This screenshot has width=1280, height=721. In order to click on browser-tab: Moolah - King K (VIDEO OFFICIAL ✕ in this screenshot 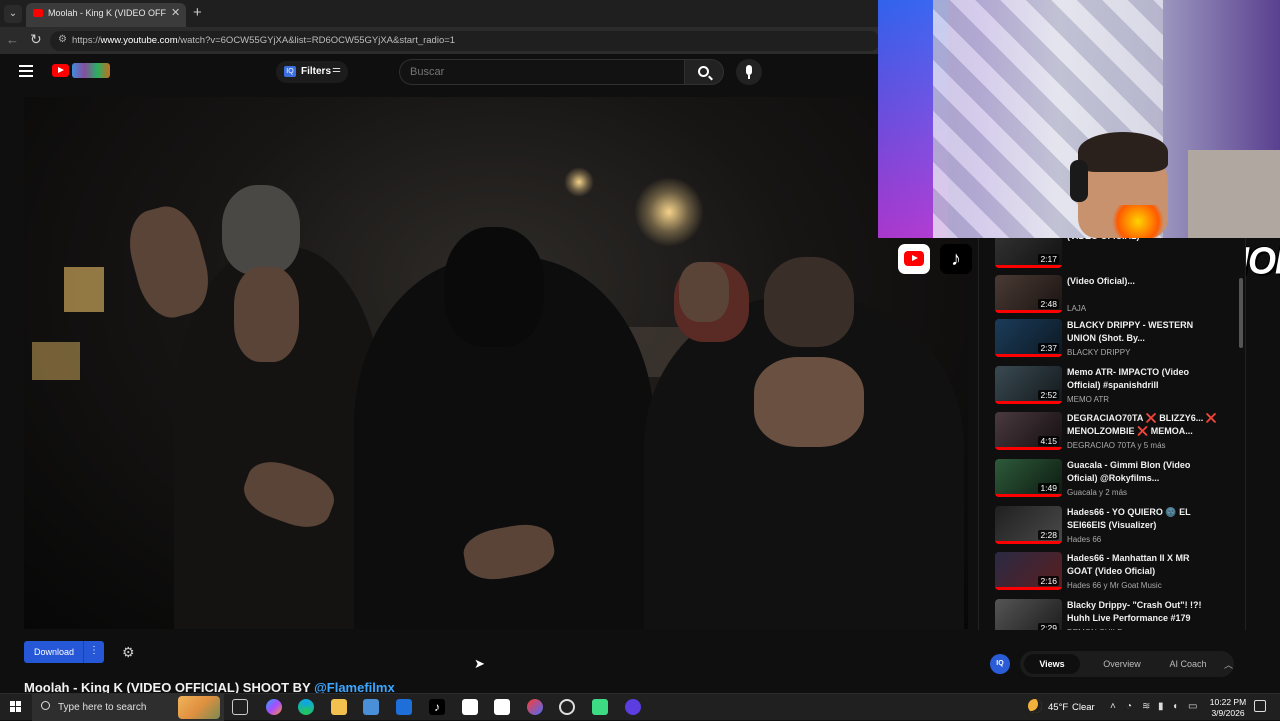, I will do `click(106, 15)`.